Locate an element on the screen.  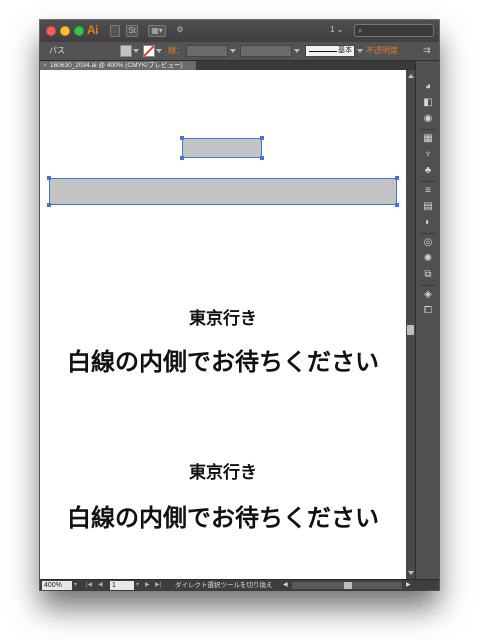
stroke-weight-dropdown-icon is located at coordinates (233, 51).